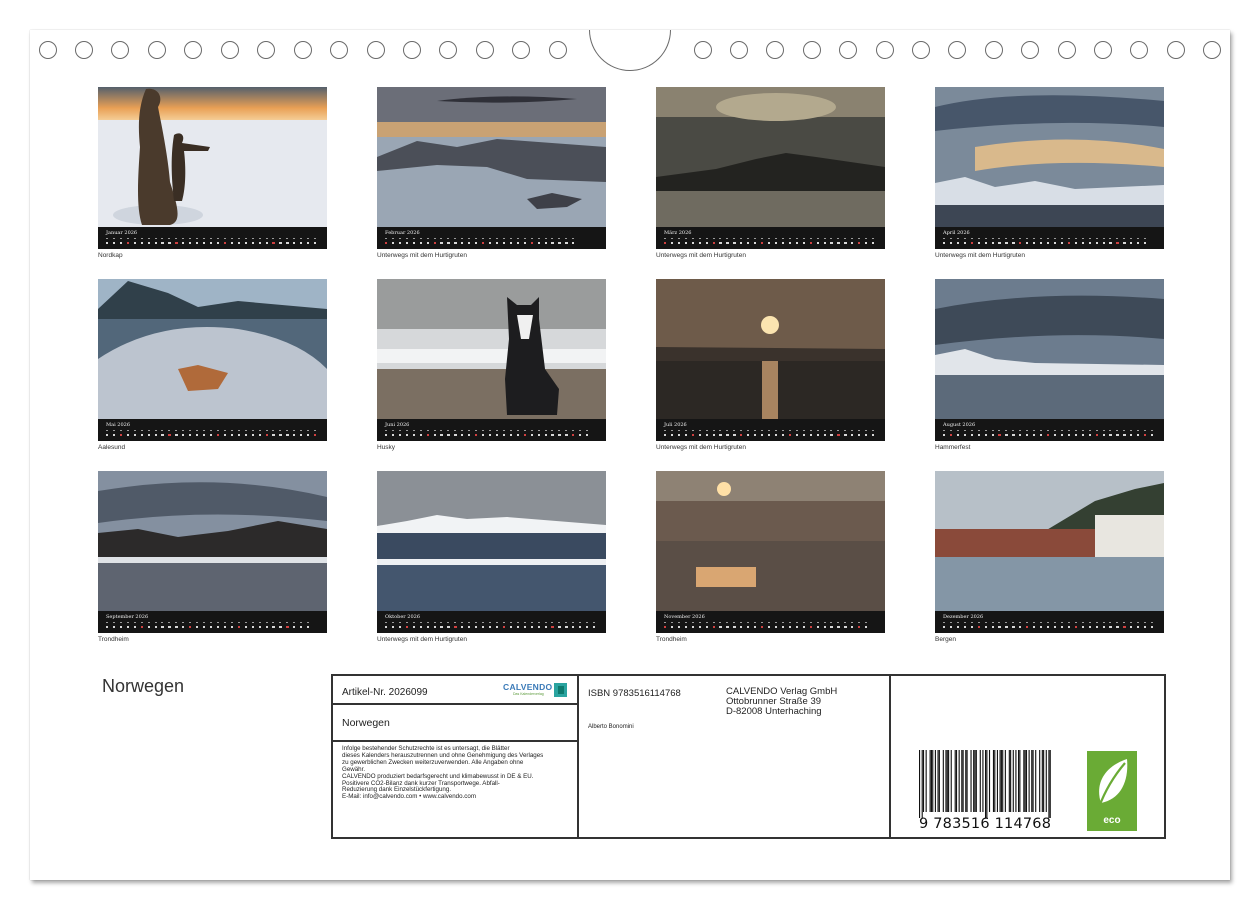 The image size is (1260, 908). Describe the element at coordinates (945, 639) in the screenshot. I see `photo-caption: Bergen` at that location.